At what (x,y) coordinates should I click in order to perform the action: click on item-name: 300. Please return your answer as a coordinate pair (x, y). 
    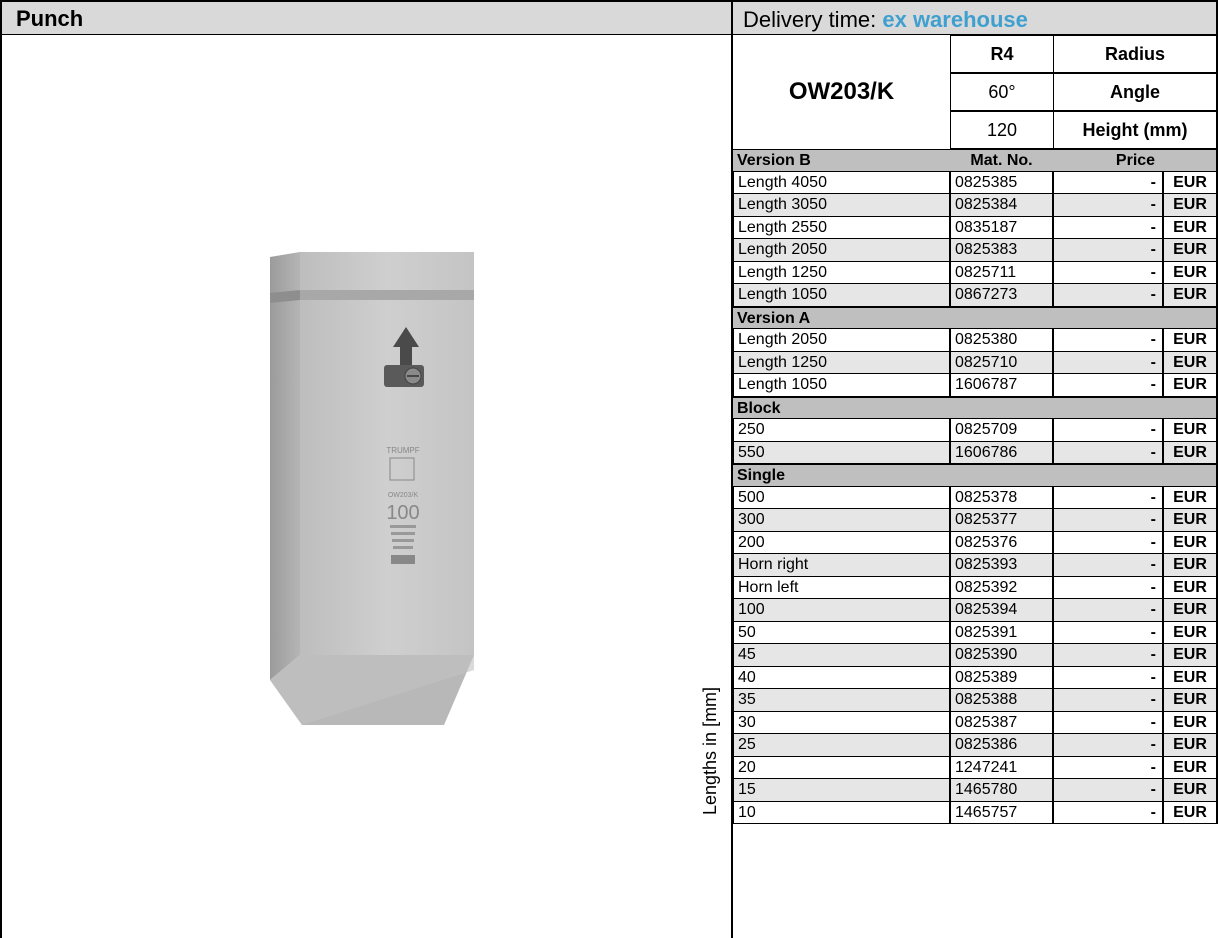
    Looking at the image, I should click on (841, 520).